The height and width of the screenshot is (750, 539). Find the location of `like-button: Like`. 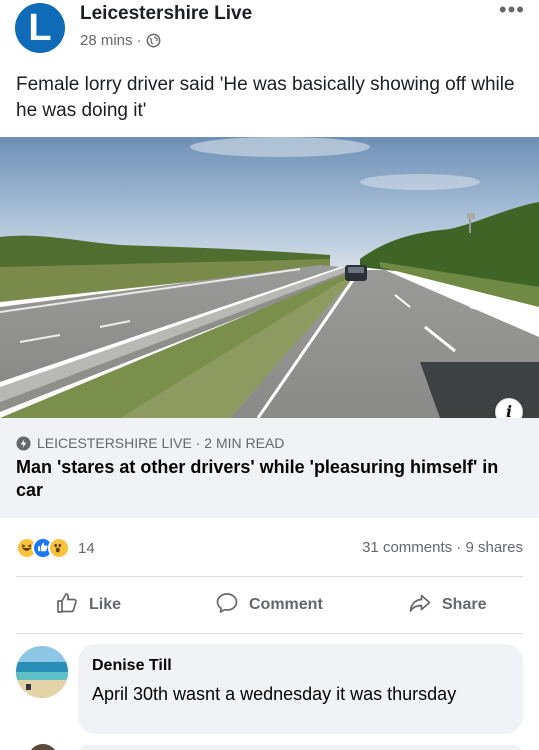

like-button: Like is located at coordinates (88, 605).